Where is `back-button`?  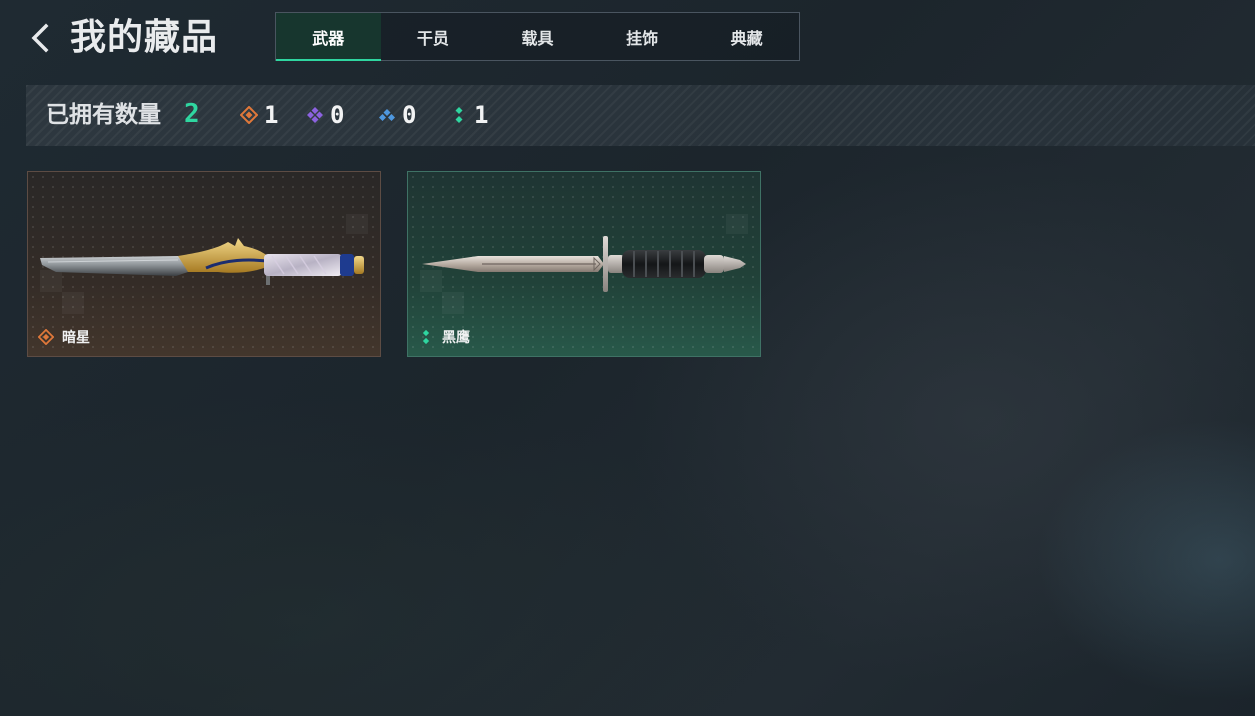
back-button is located at coordinates (43, 38).